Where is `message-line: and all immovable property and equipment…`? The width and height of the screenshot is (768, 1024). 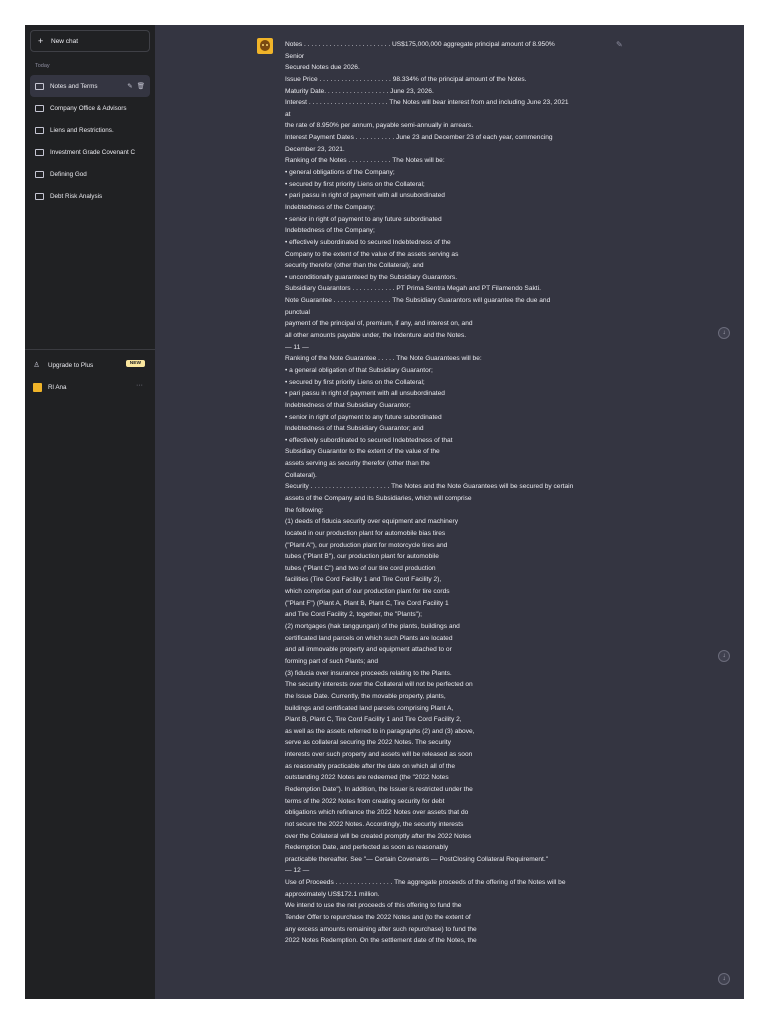
message-line: and all immovable property and equipment… is located at coordinates (368, 650).